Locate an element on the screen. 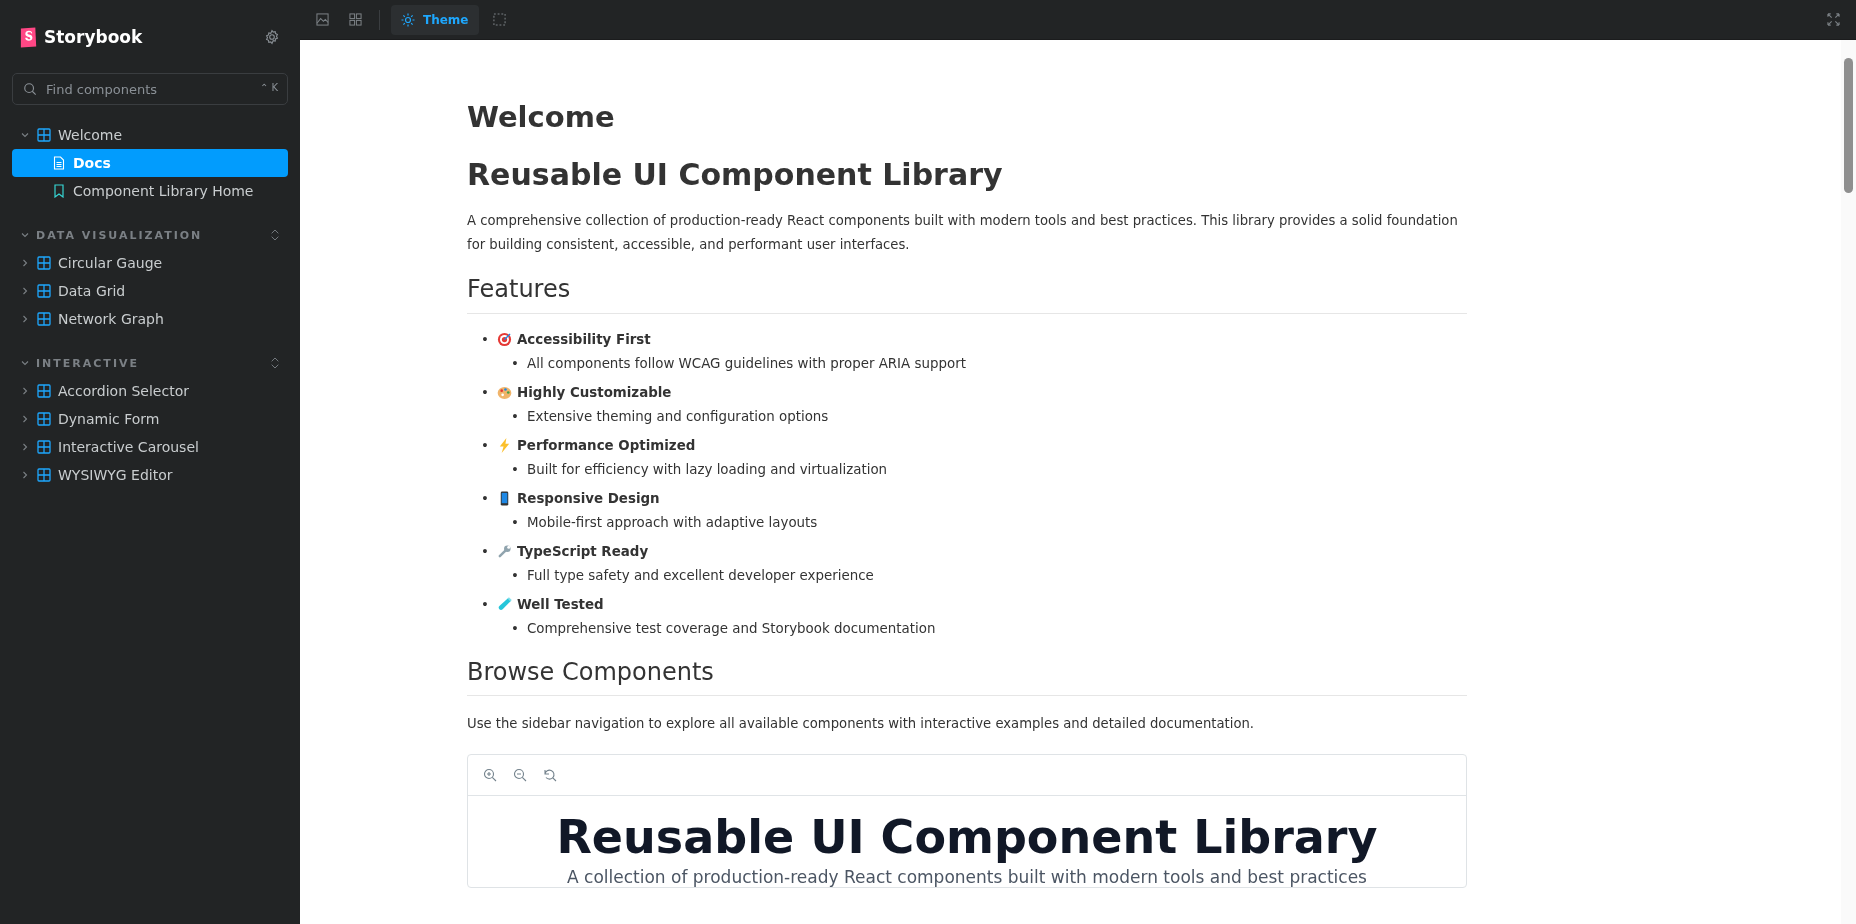 The width and height of the screenshot is (1856, 924). page-heading: Reusable UI Component Library is located at coordinates (735, 174).